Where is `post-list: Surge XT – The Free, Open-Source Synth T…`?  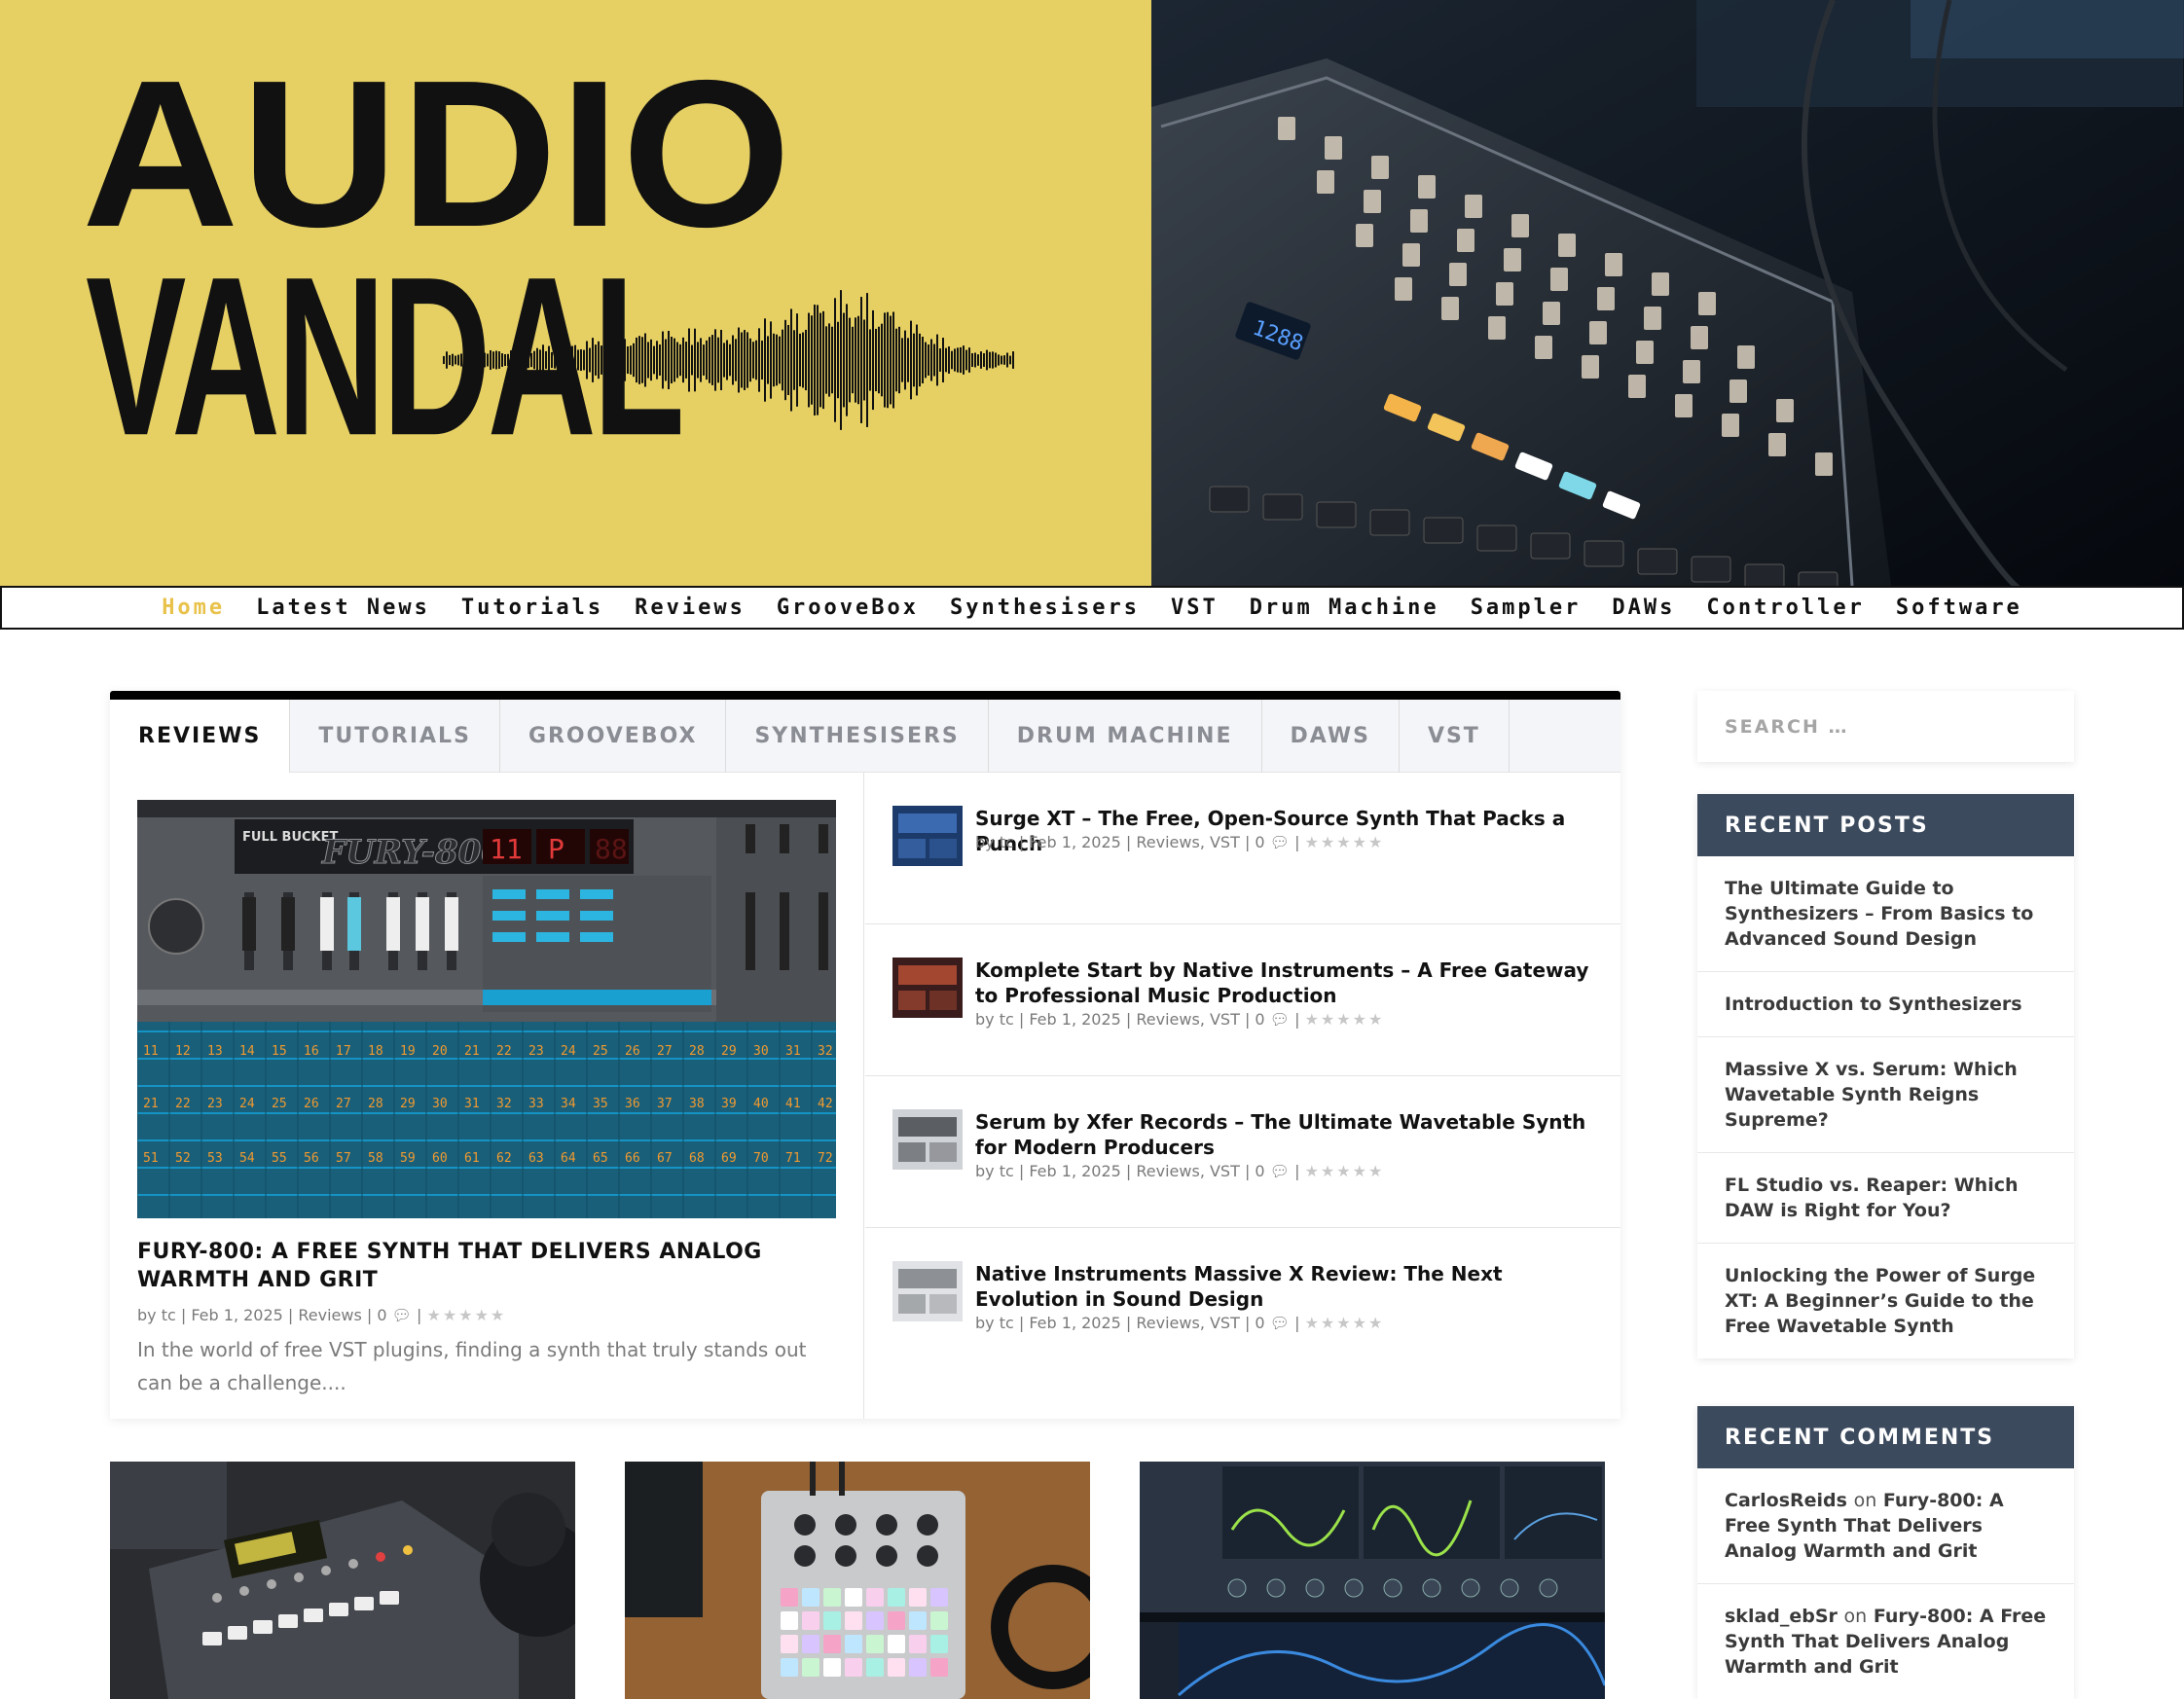
post-list: Surge XT – The Free, Open-Source Synth T… is located at coordinates (1242, 1077).